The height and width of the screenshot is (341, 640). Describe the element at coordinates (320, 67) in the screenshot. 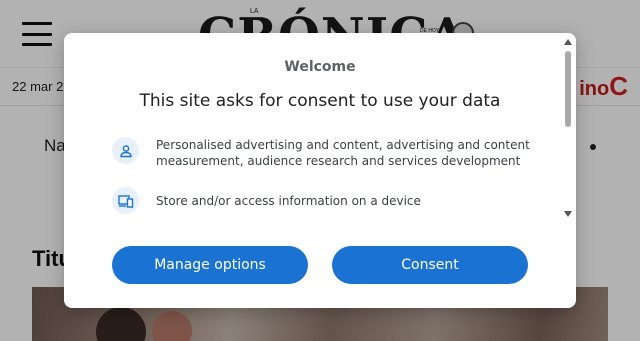

I see `welcome-heading: Welcome` at that location.